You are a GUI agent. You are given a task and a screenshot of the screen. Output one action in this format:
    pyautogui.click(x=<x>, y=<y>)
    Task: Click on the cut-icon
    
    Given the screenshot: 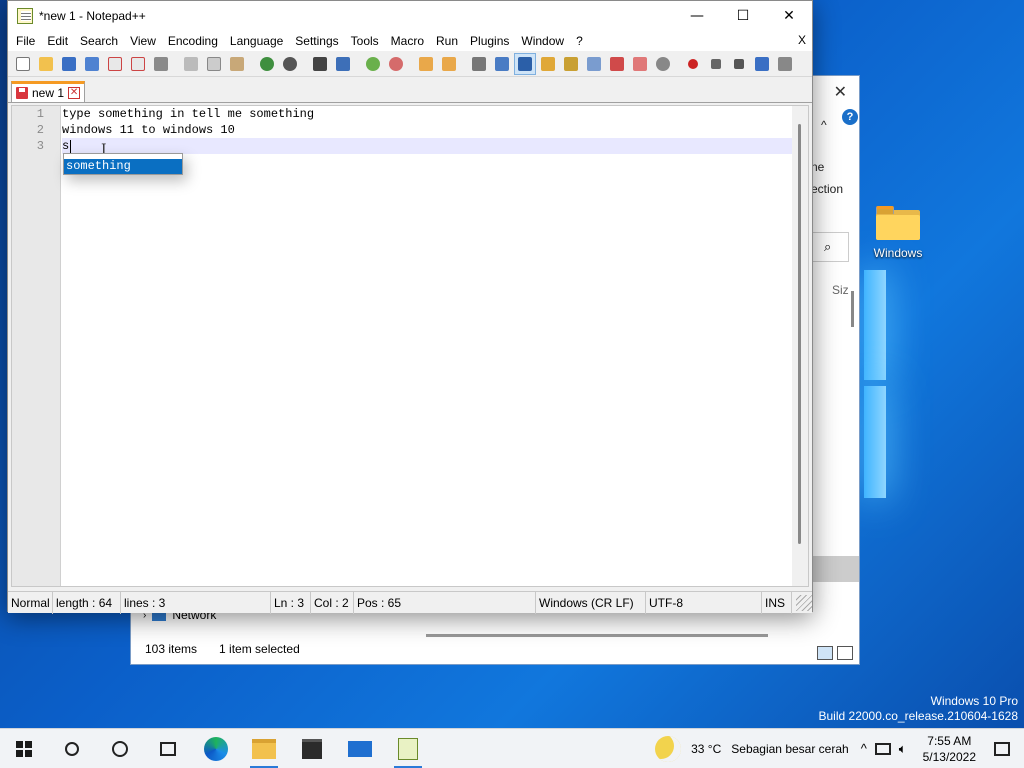 What is the action you would take?
    pyautogui.click(x=191, y=64)
    